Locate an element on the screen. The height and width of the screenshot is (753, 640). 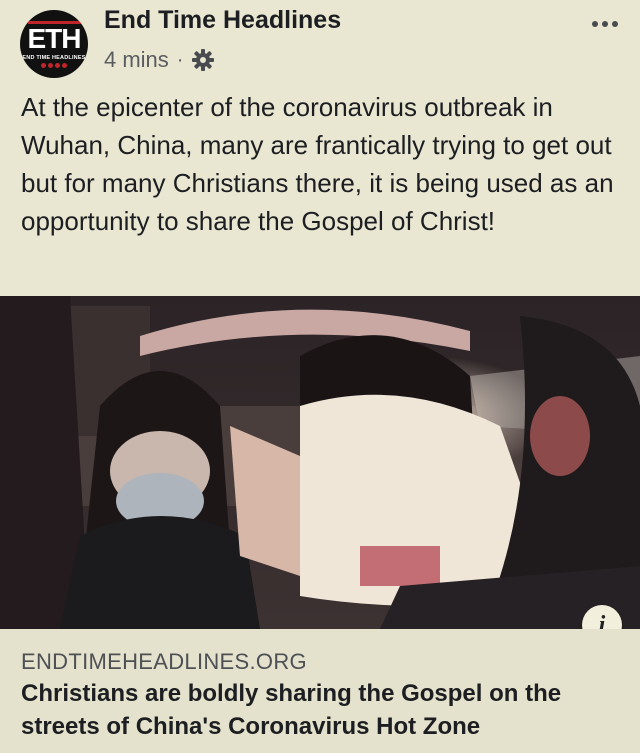
avatar-dots is located at coordinates (54, 65).